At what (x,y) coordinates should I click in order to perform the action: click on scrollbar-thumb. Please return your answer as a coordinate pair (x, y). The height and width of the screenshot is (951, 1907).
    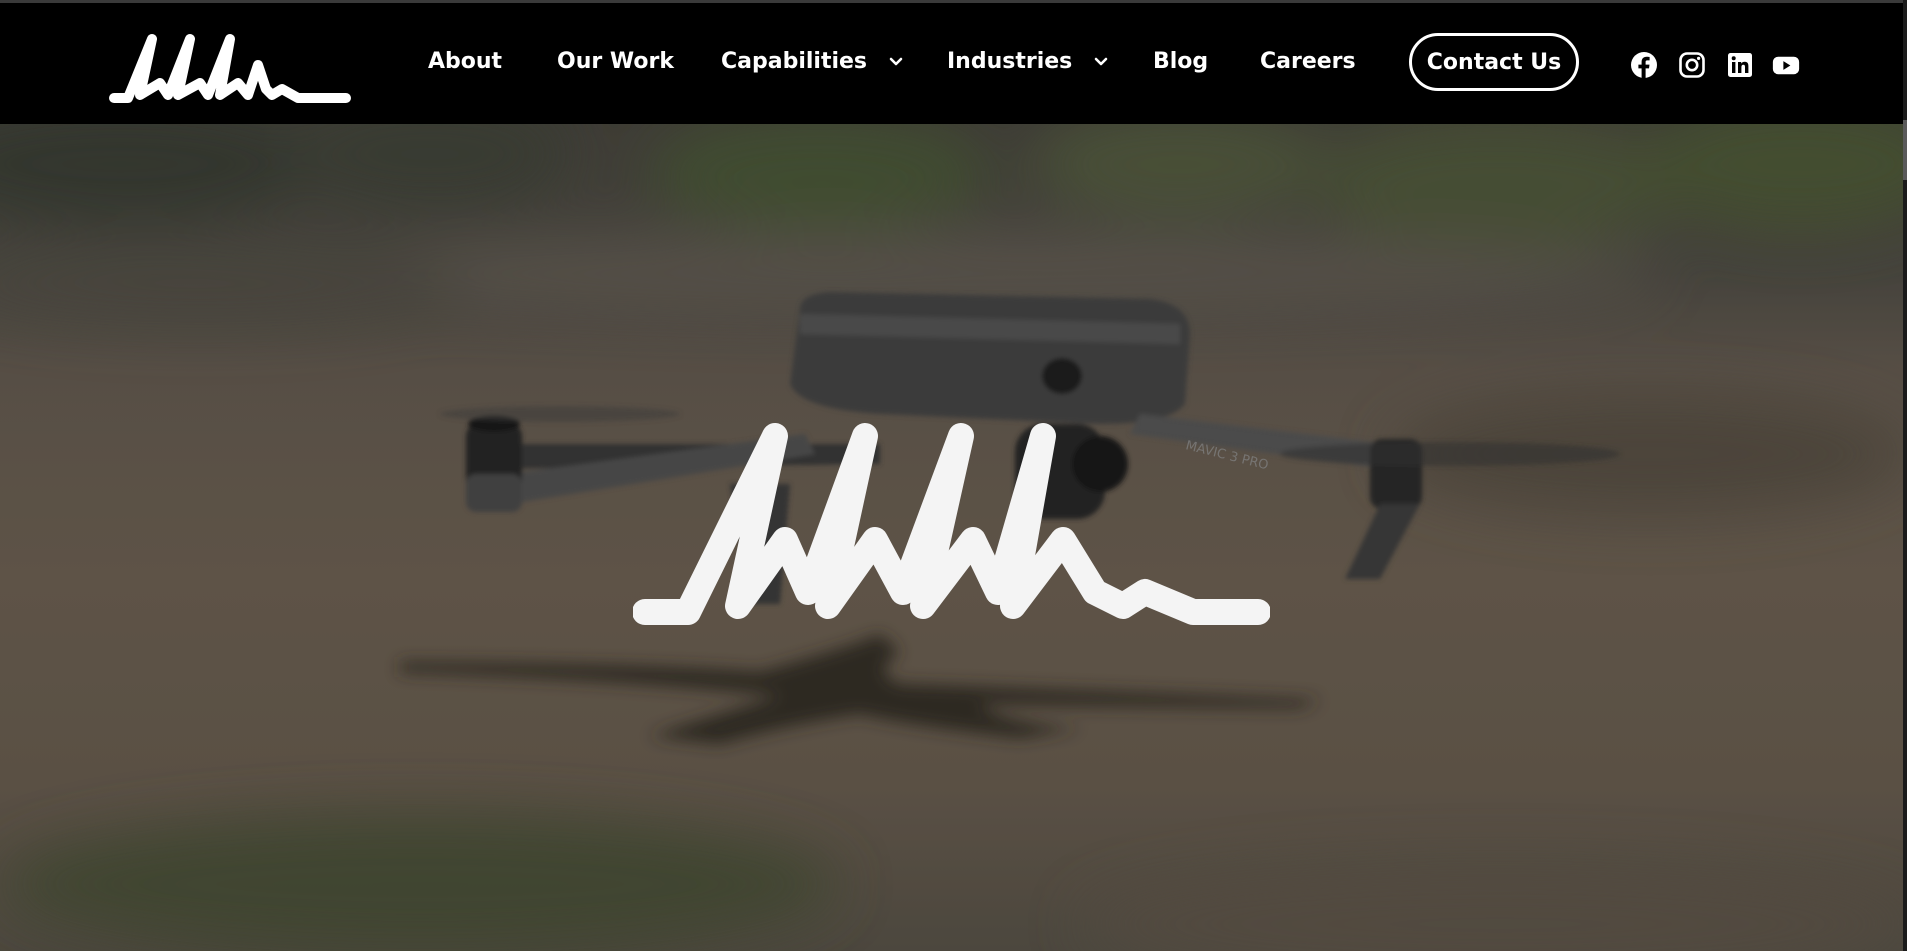
    Looking at the image, I should click on (1905, 150).